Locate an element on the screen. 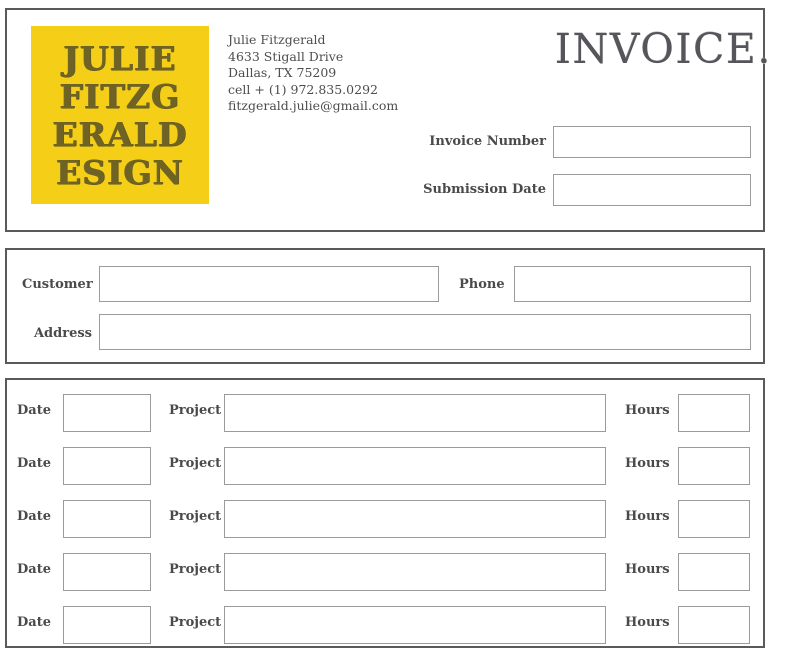 This screenshot has width=807, height=651. phone-input is located at coordinates (632, 284).